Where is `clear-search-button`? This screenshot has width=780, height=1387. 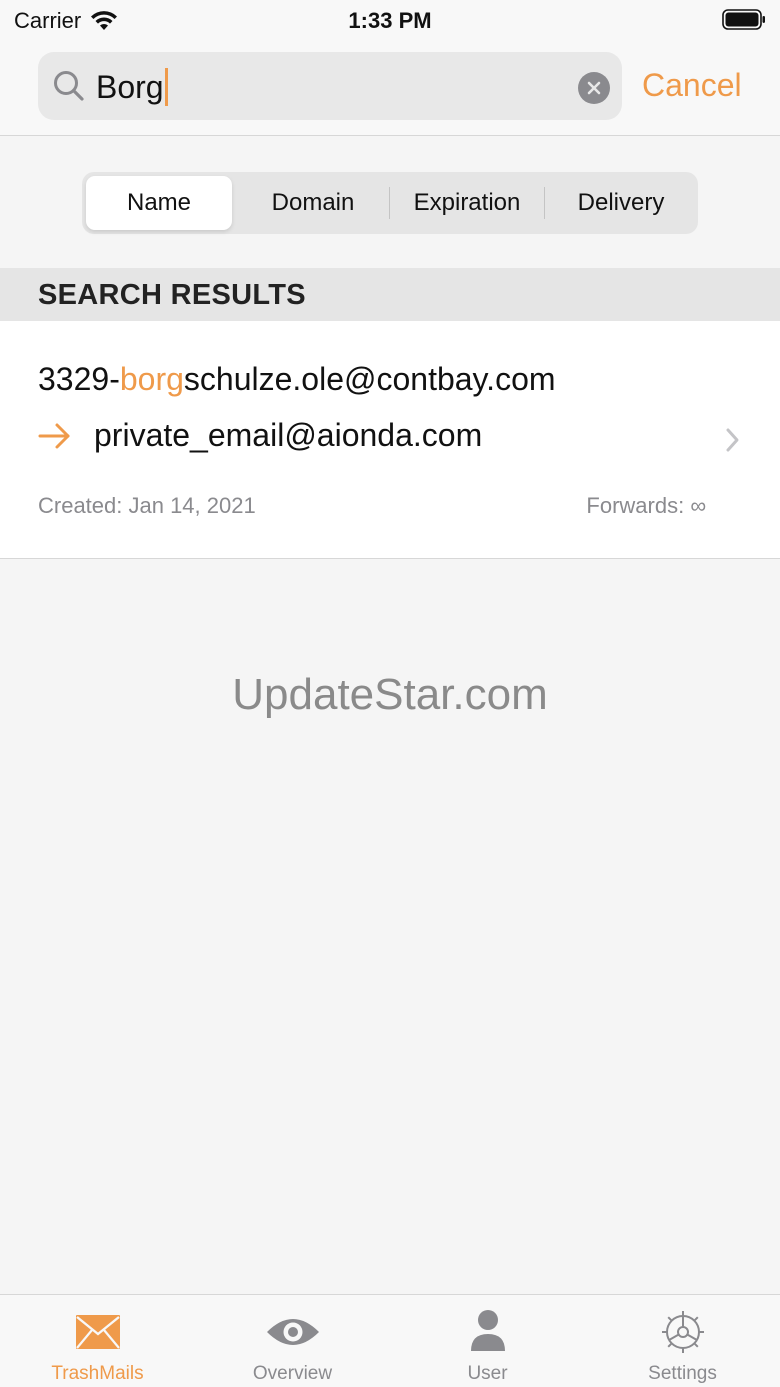
clear-search-button is located at coordinates (594, 88).